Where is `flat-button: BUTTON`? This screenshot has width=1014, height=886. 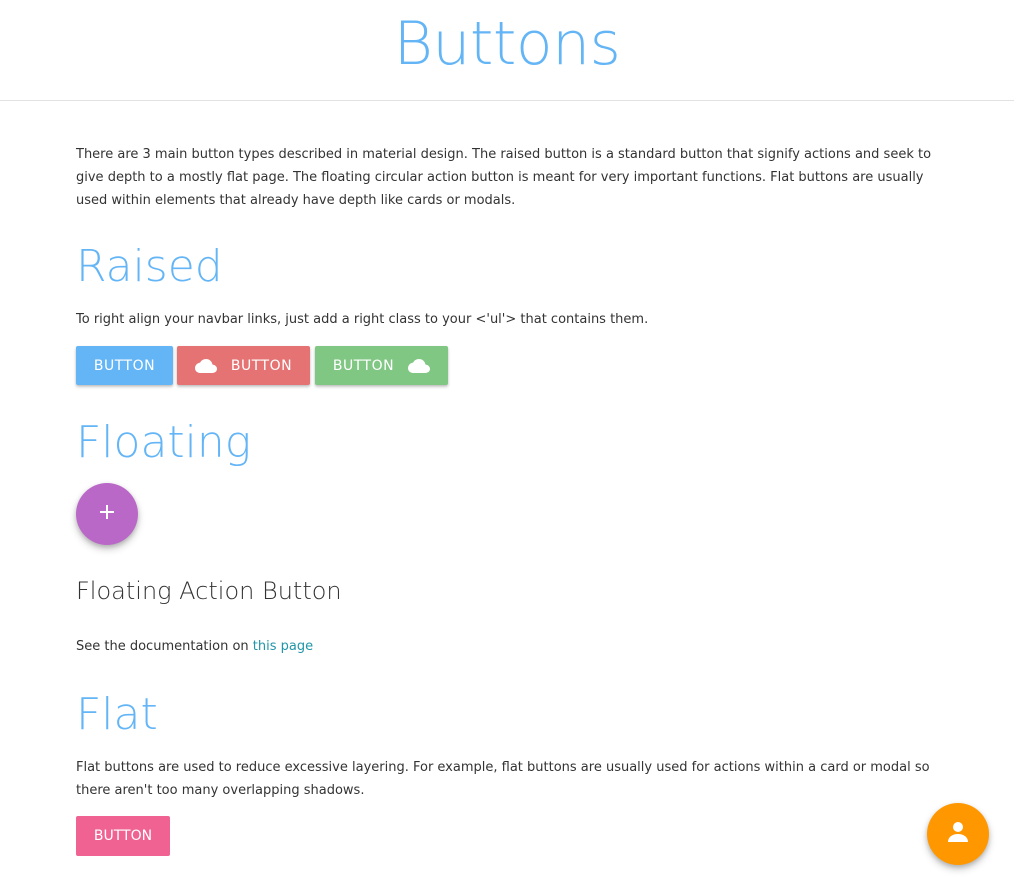
flat-button: BUTTON is located at coordinates (123, 836).